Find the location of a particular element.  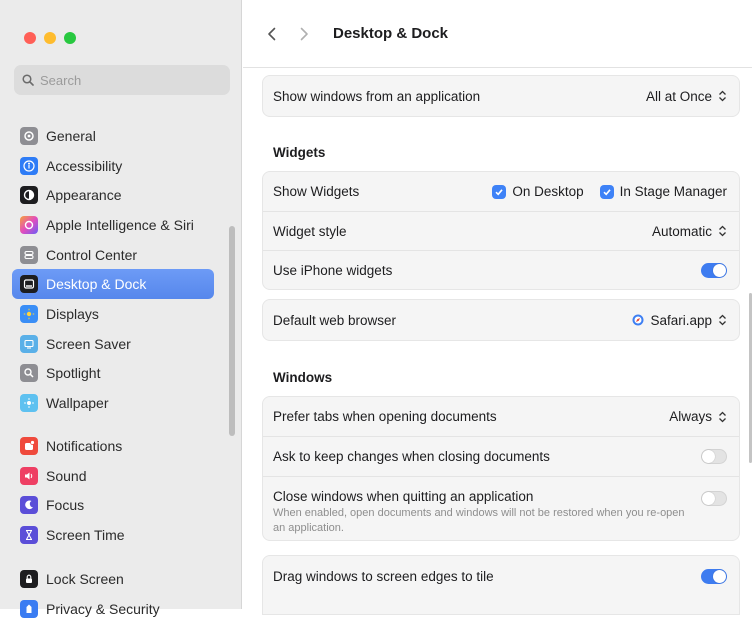

sidebar-item-label: Apple Intelligence & Siri is located at coordinates (120, 224).